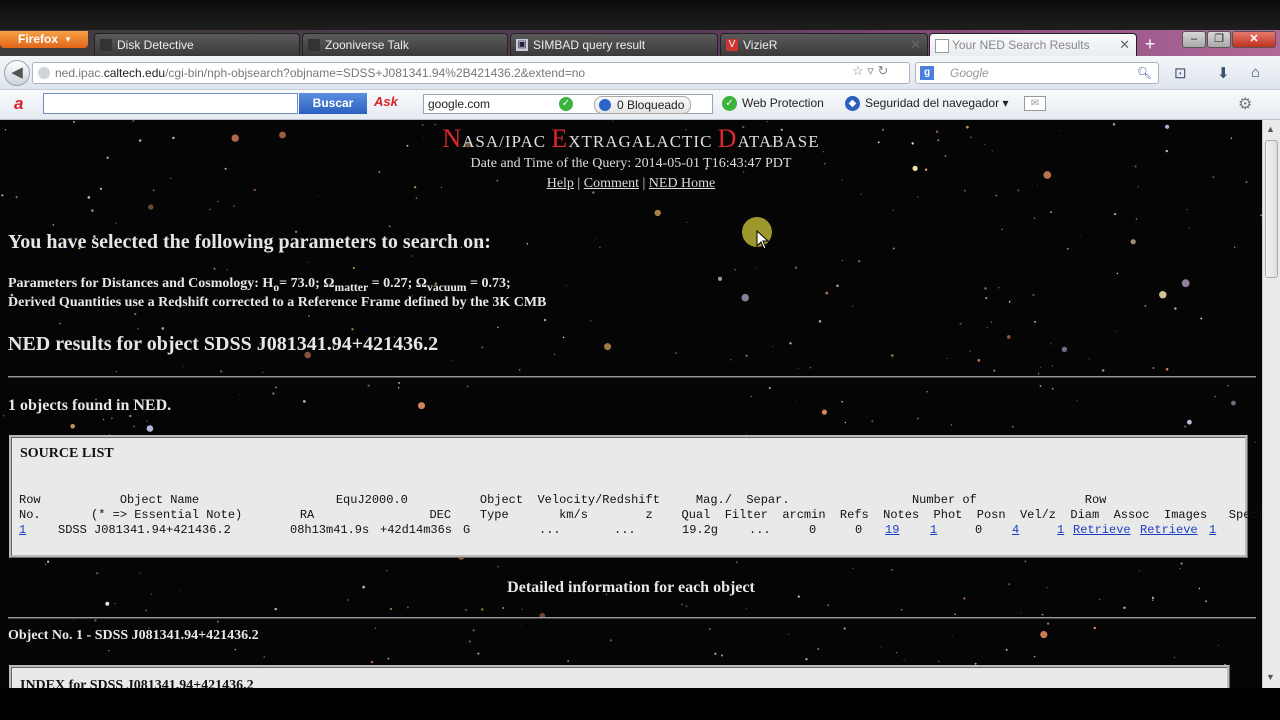 This screenshot has width=1280, height=720. I want to click on search-input: g Google 🔍︎, so click(1037, 73).